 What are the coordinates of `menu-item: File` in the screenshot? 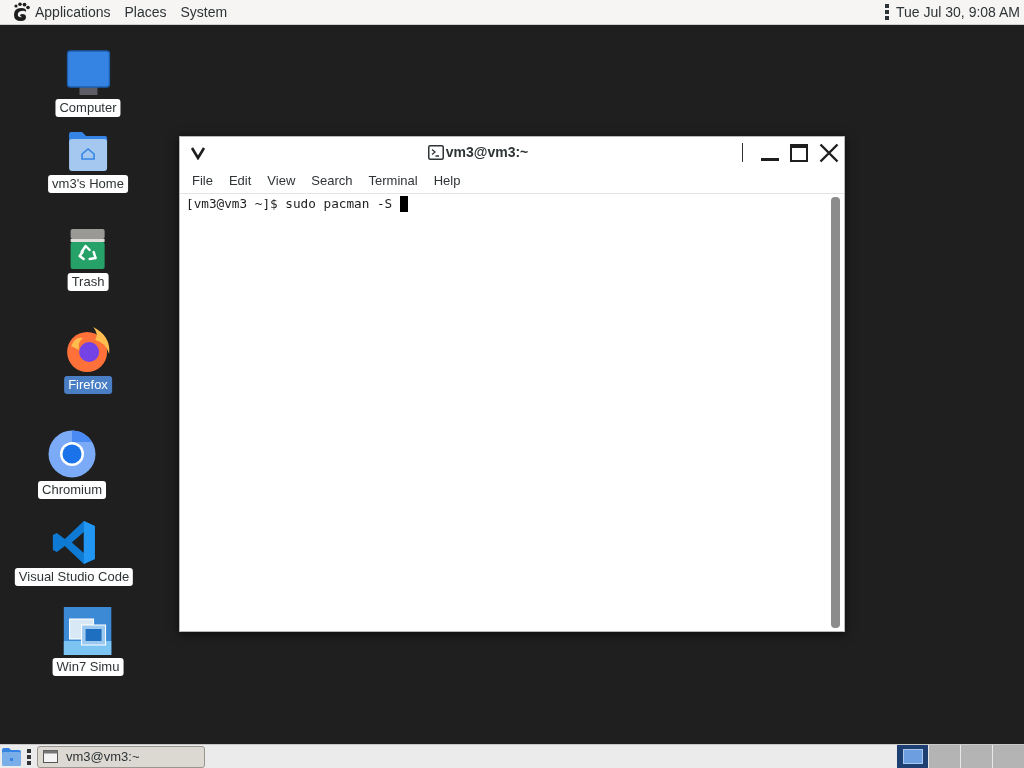 It's located at (202, 180).